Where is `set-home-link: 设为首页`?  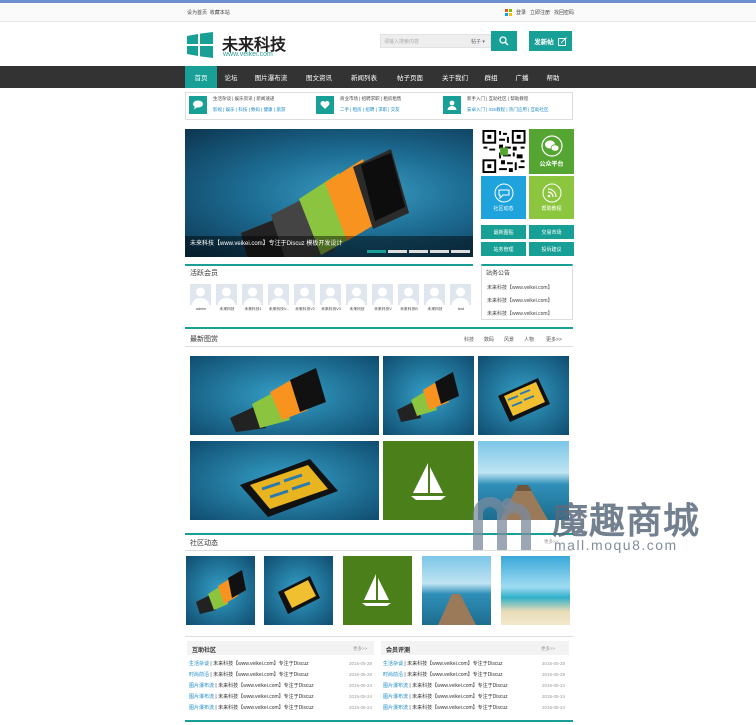
set-home-link: 设为首页 is located at coordinates (197, 13).